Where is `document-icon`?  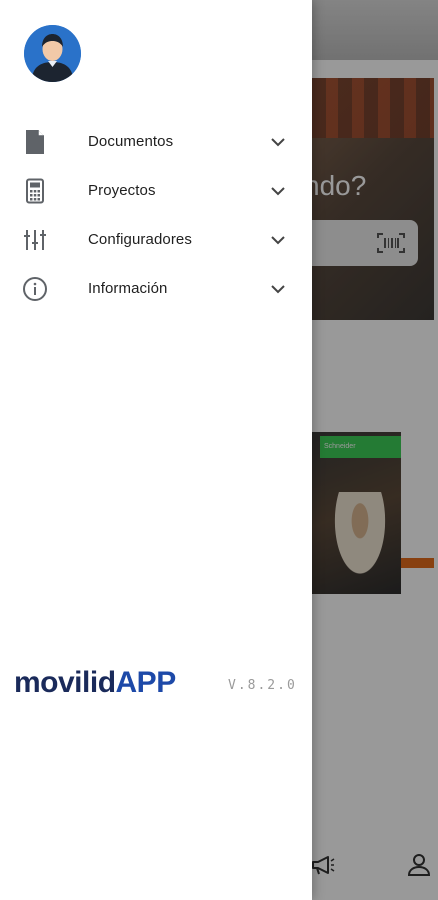
document-icon is located at coordinates (35, 142).